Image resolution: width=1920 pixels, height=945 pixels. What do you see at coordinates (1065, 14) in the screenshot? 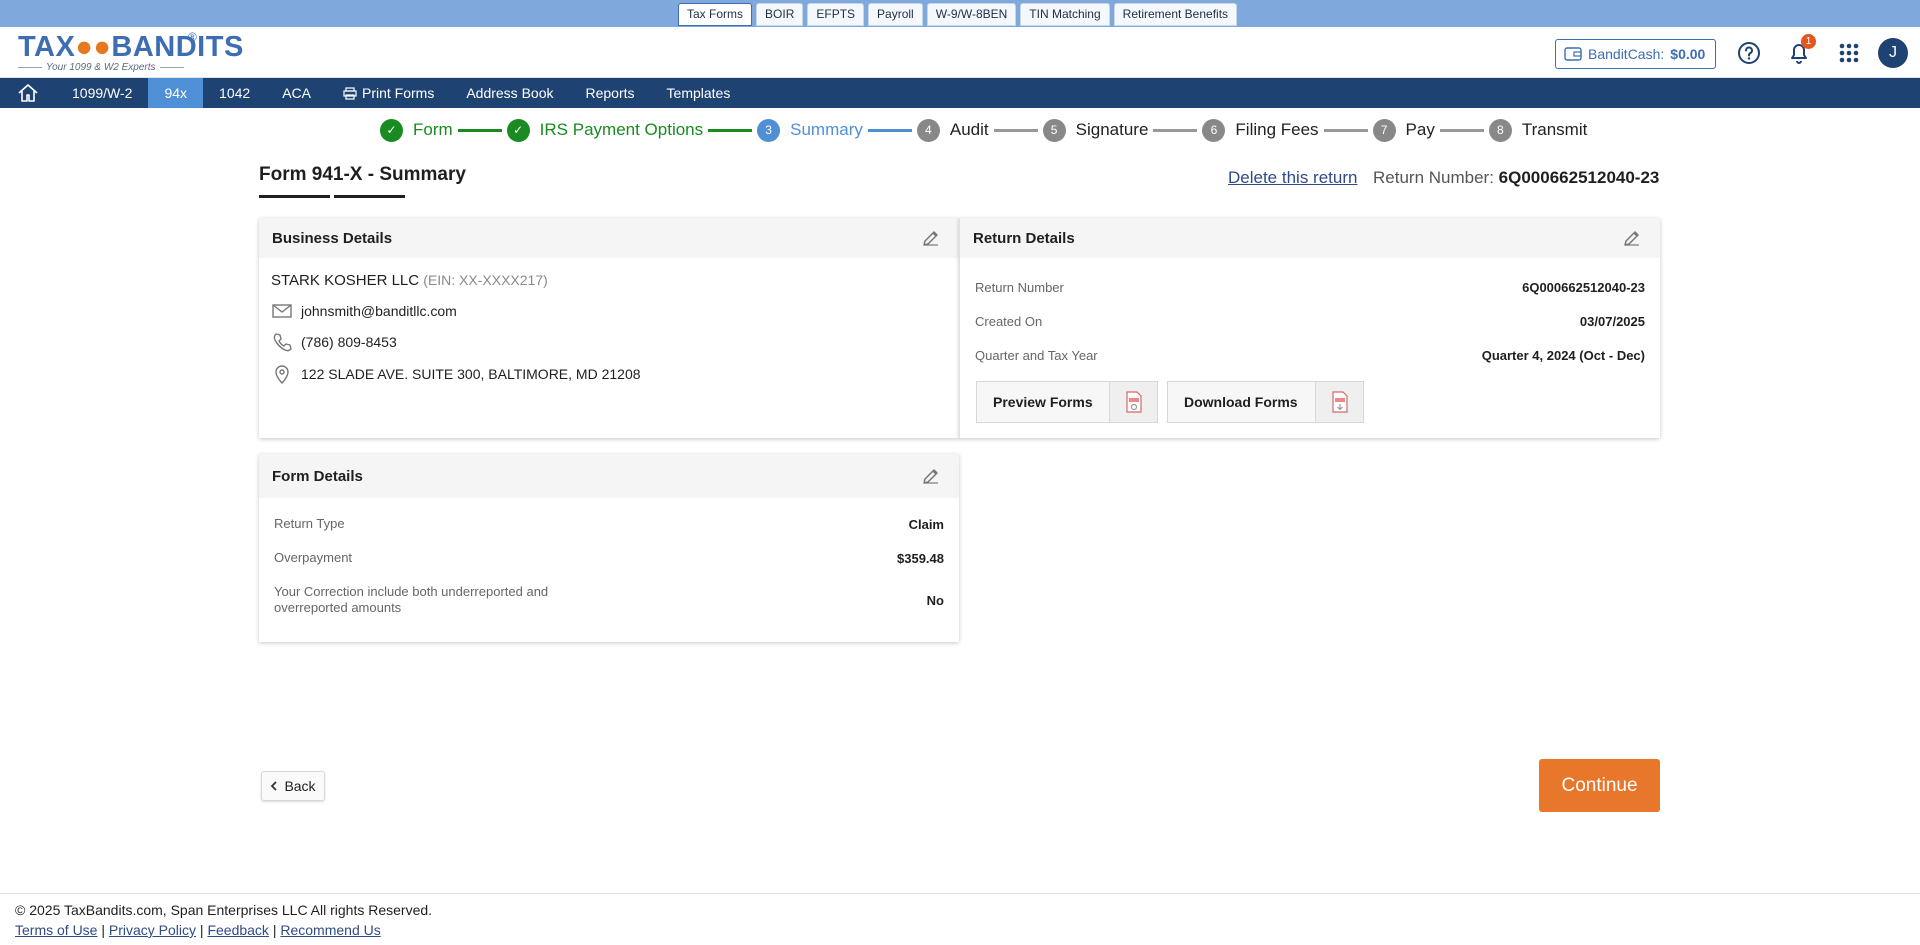
I see `tab-tin-matching: TIN Matching` at bounding box center [1065, 14].